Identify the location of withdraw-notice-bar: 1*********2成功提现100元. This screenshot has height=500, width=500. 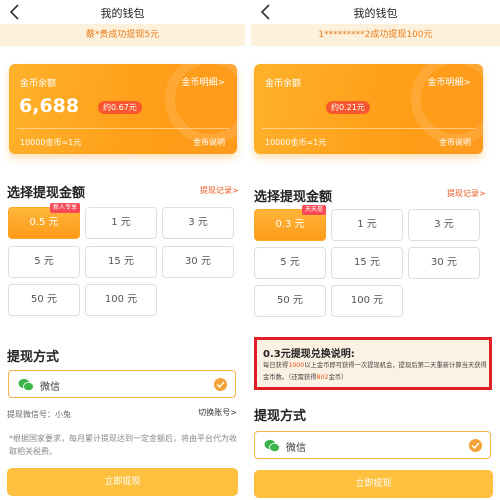
(375, 35).